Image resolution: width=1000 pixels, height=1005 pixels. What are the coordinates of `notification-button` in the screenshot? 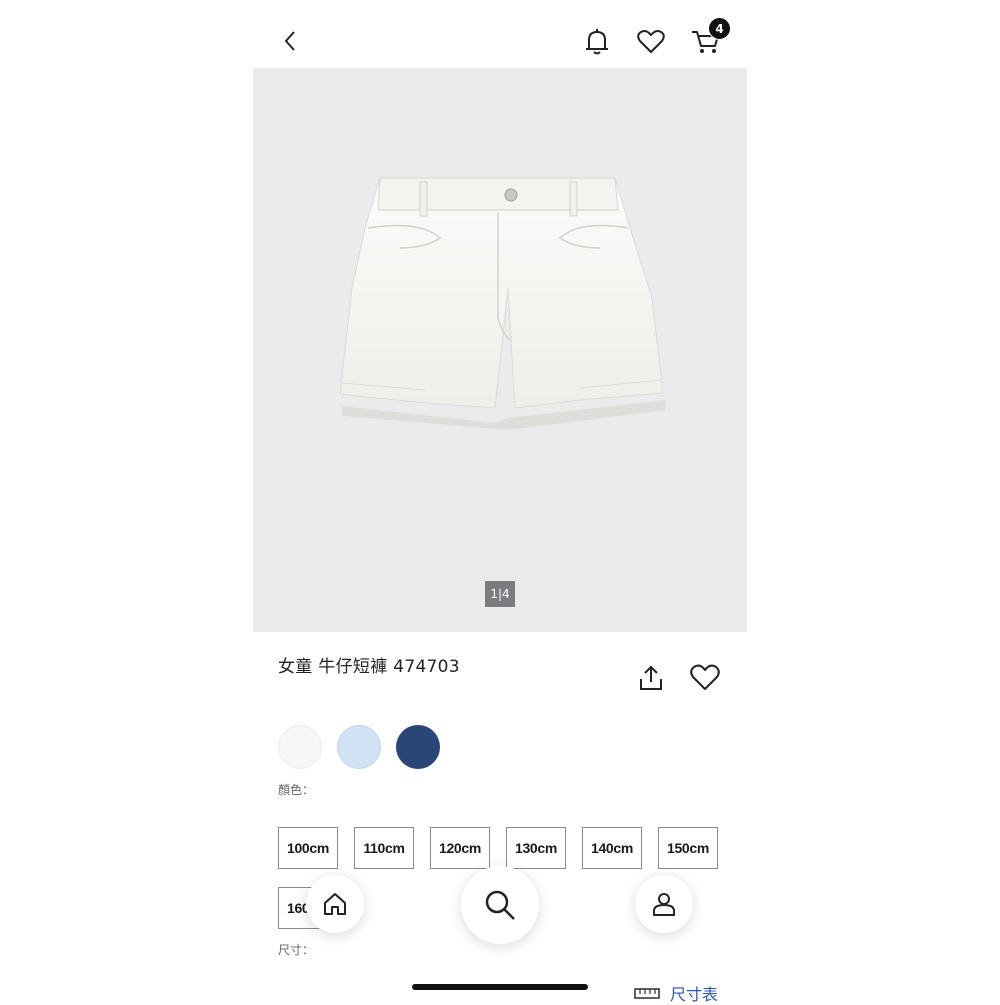 It's located at (597, 42).